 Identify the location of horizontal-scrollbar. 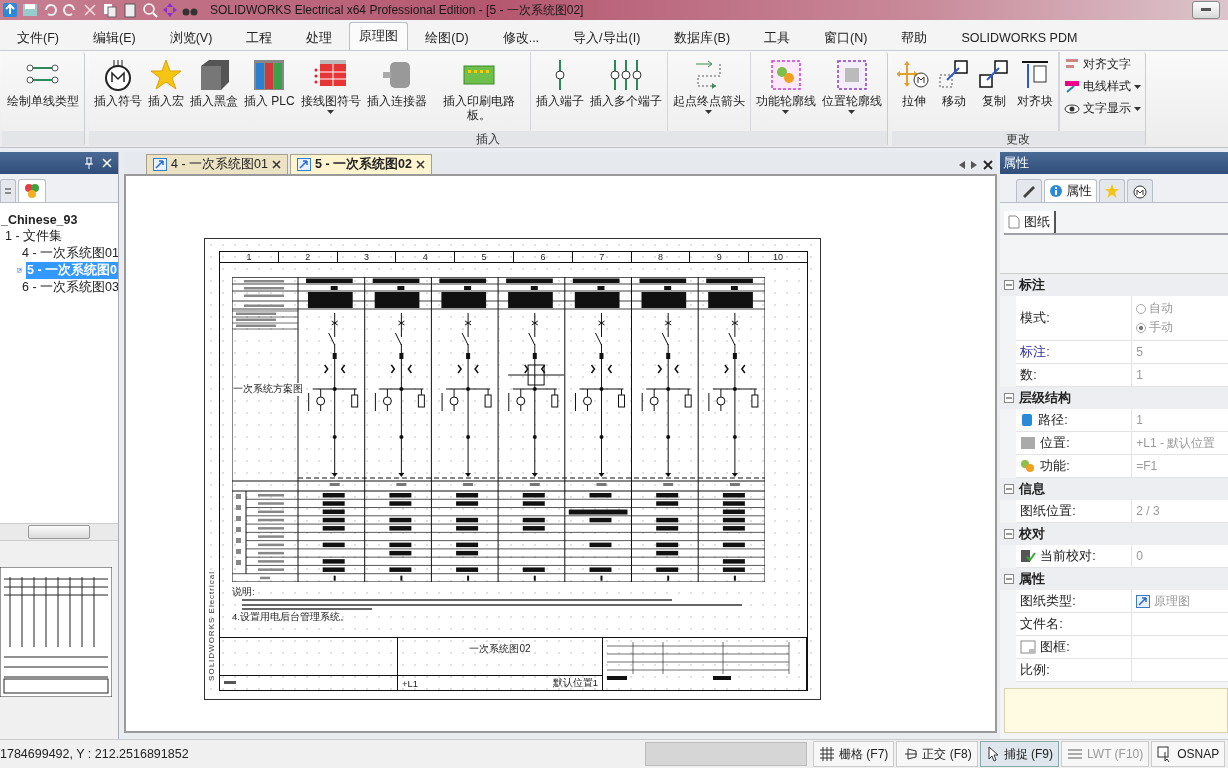
(59, 532).